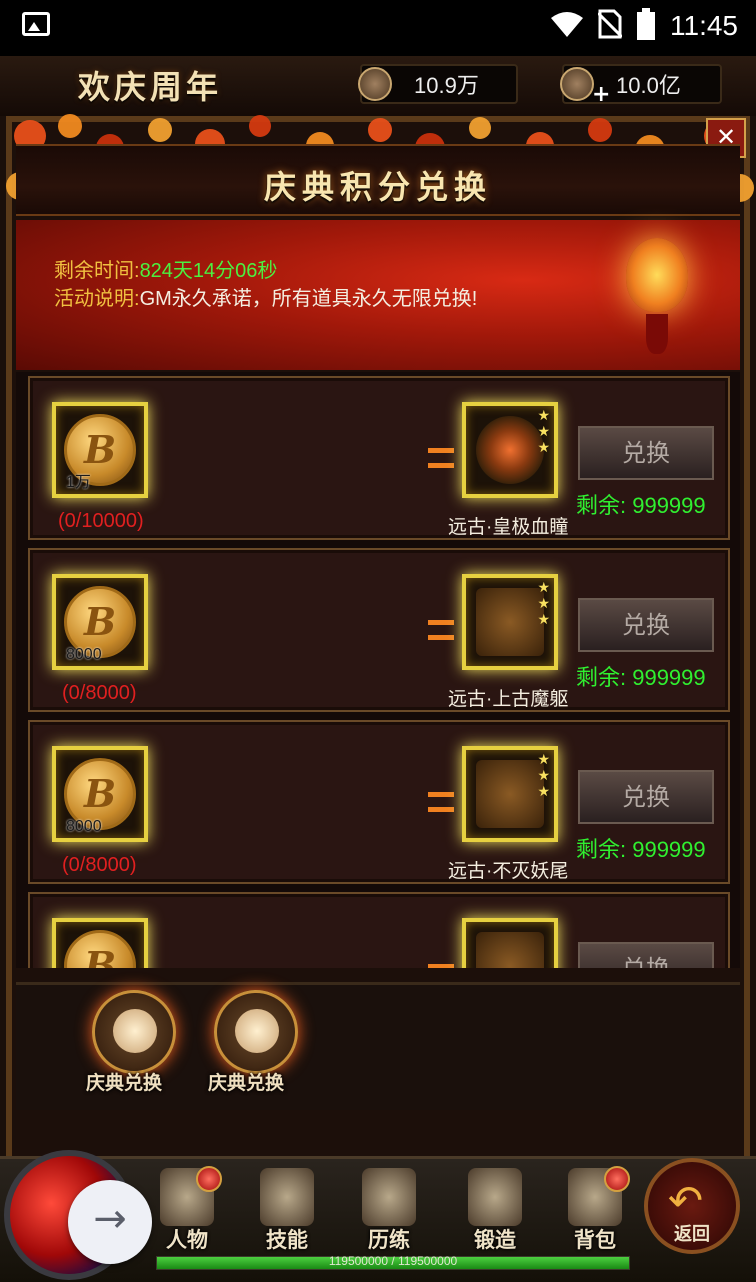 This screenshot has height=1282, width=756. Describe the element at coordinates (110, 1219) in the screenshot. I see `arrow-right-icon: →` at that location.